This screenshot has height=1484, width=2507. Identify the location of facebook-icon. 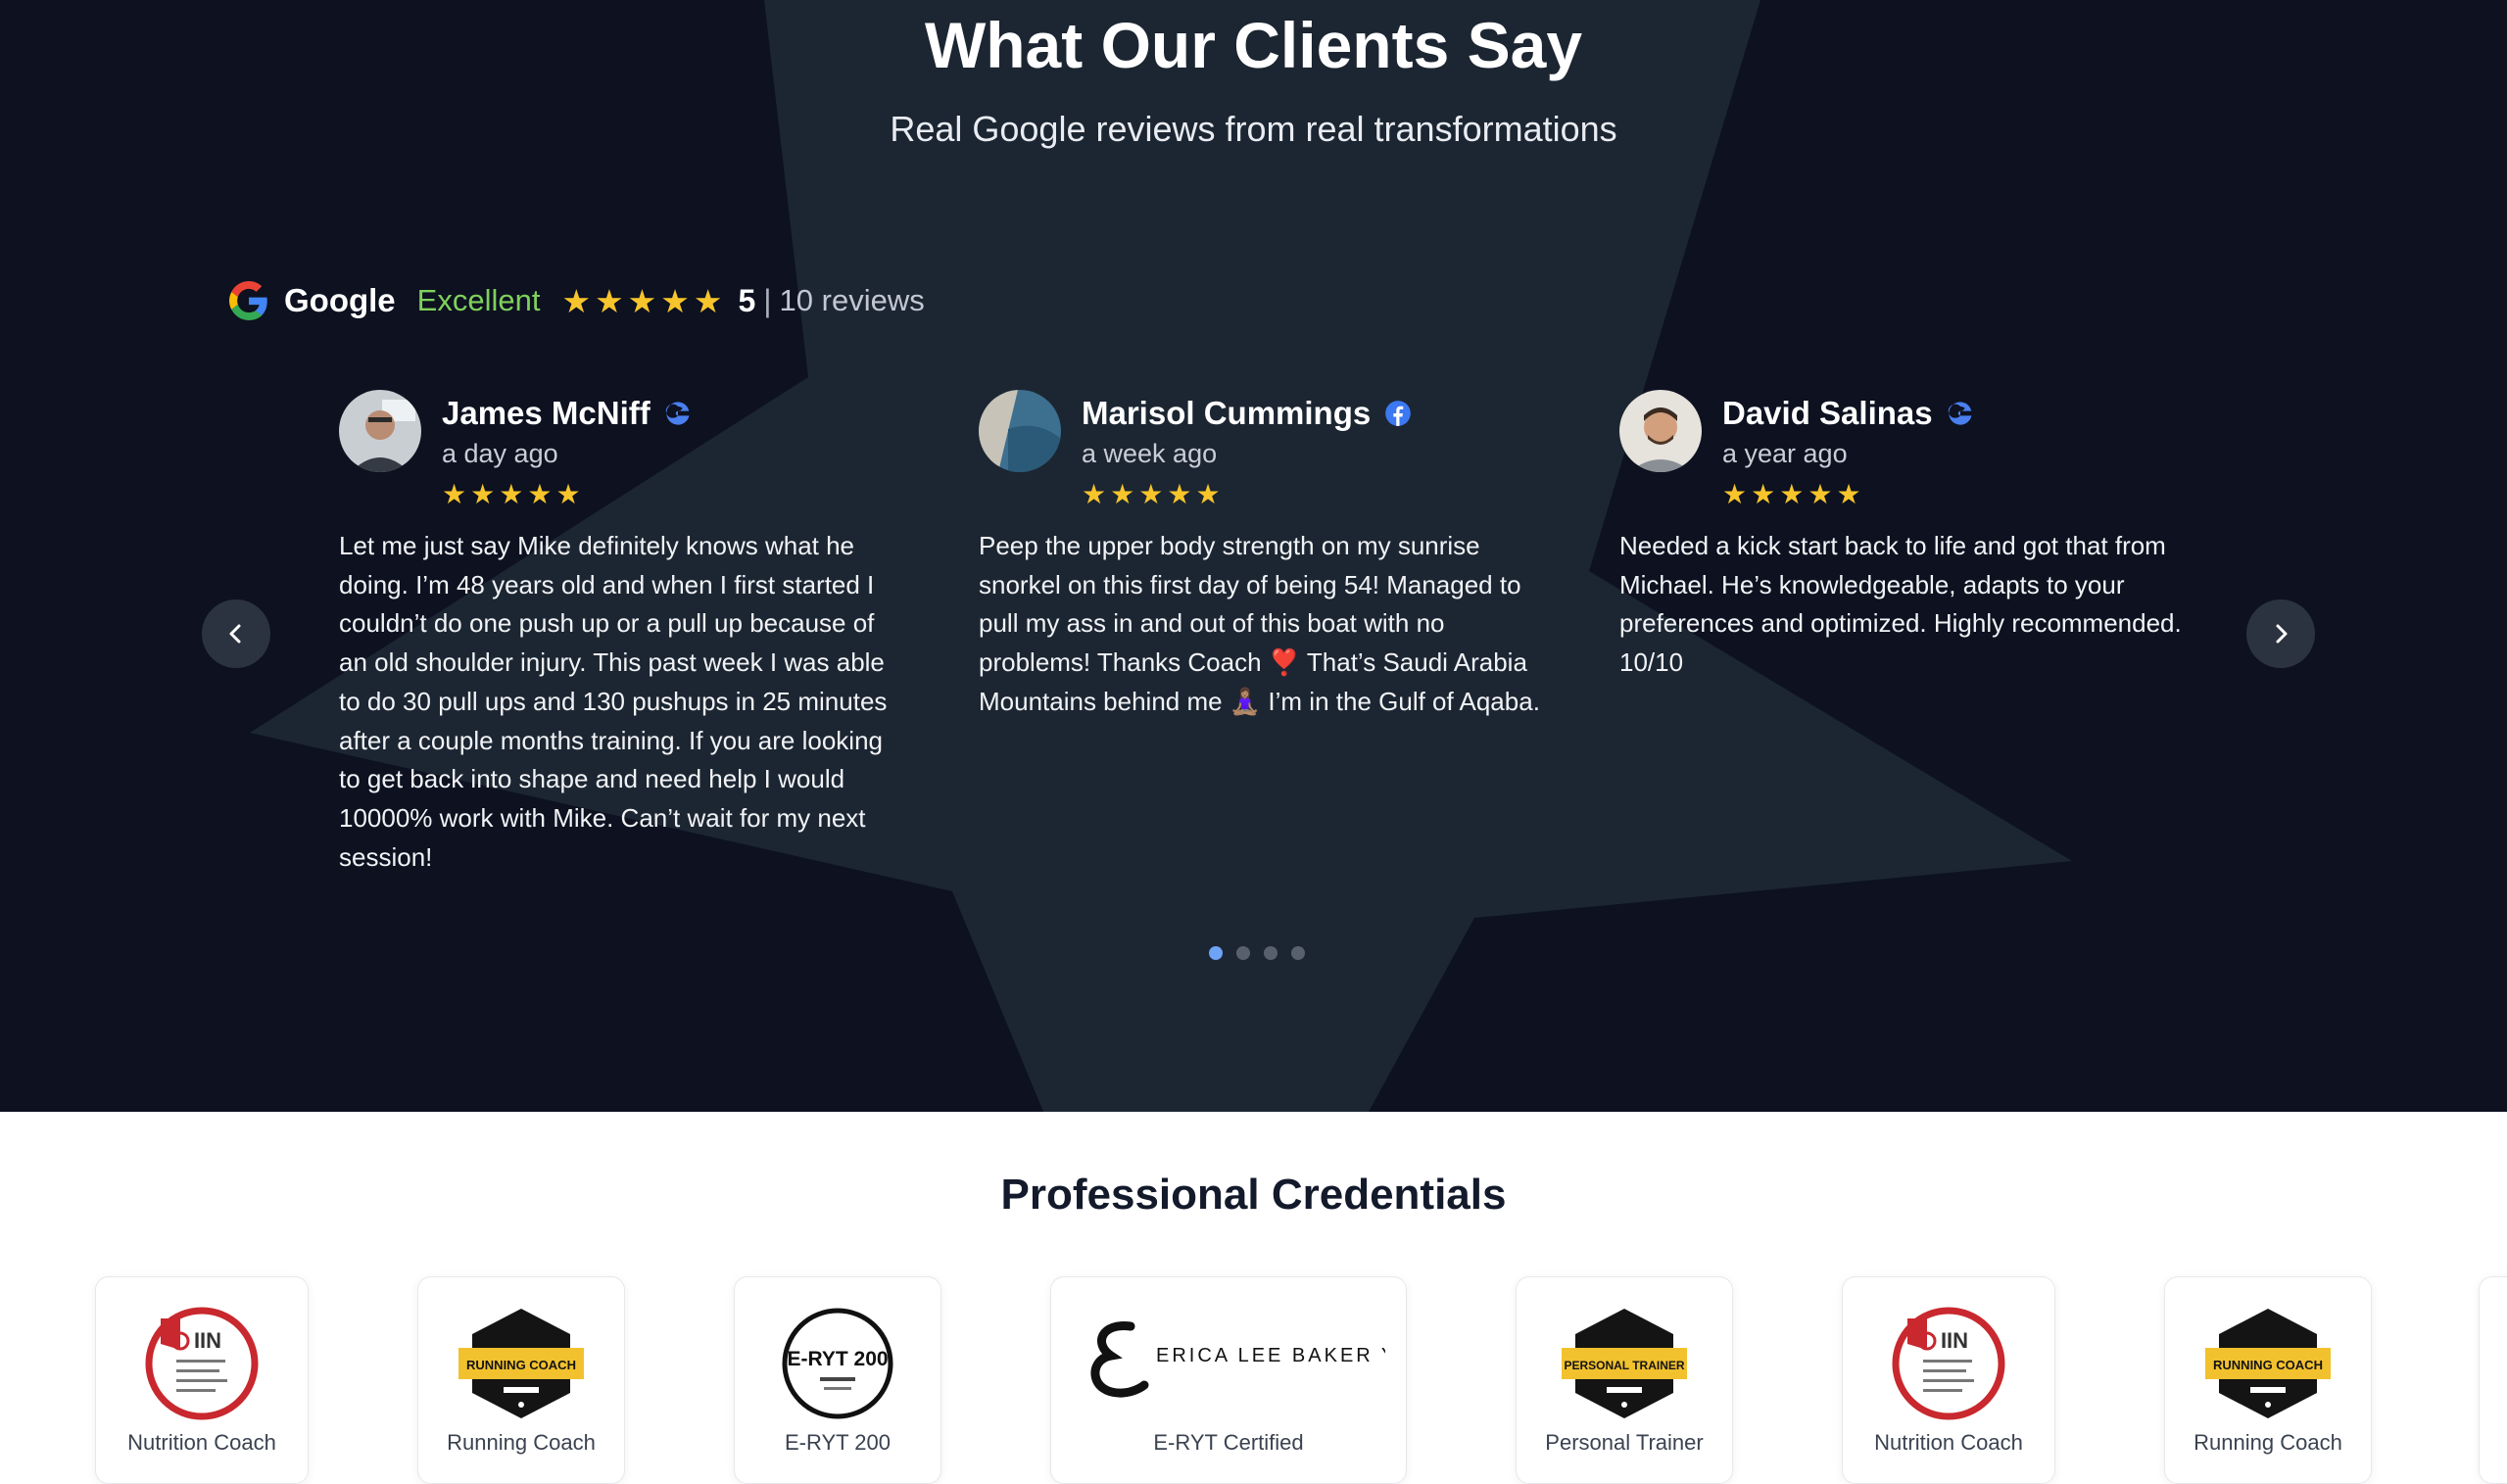
(1399, 413).